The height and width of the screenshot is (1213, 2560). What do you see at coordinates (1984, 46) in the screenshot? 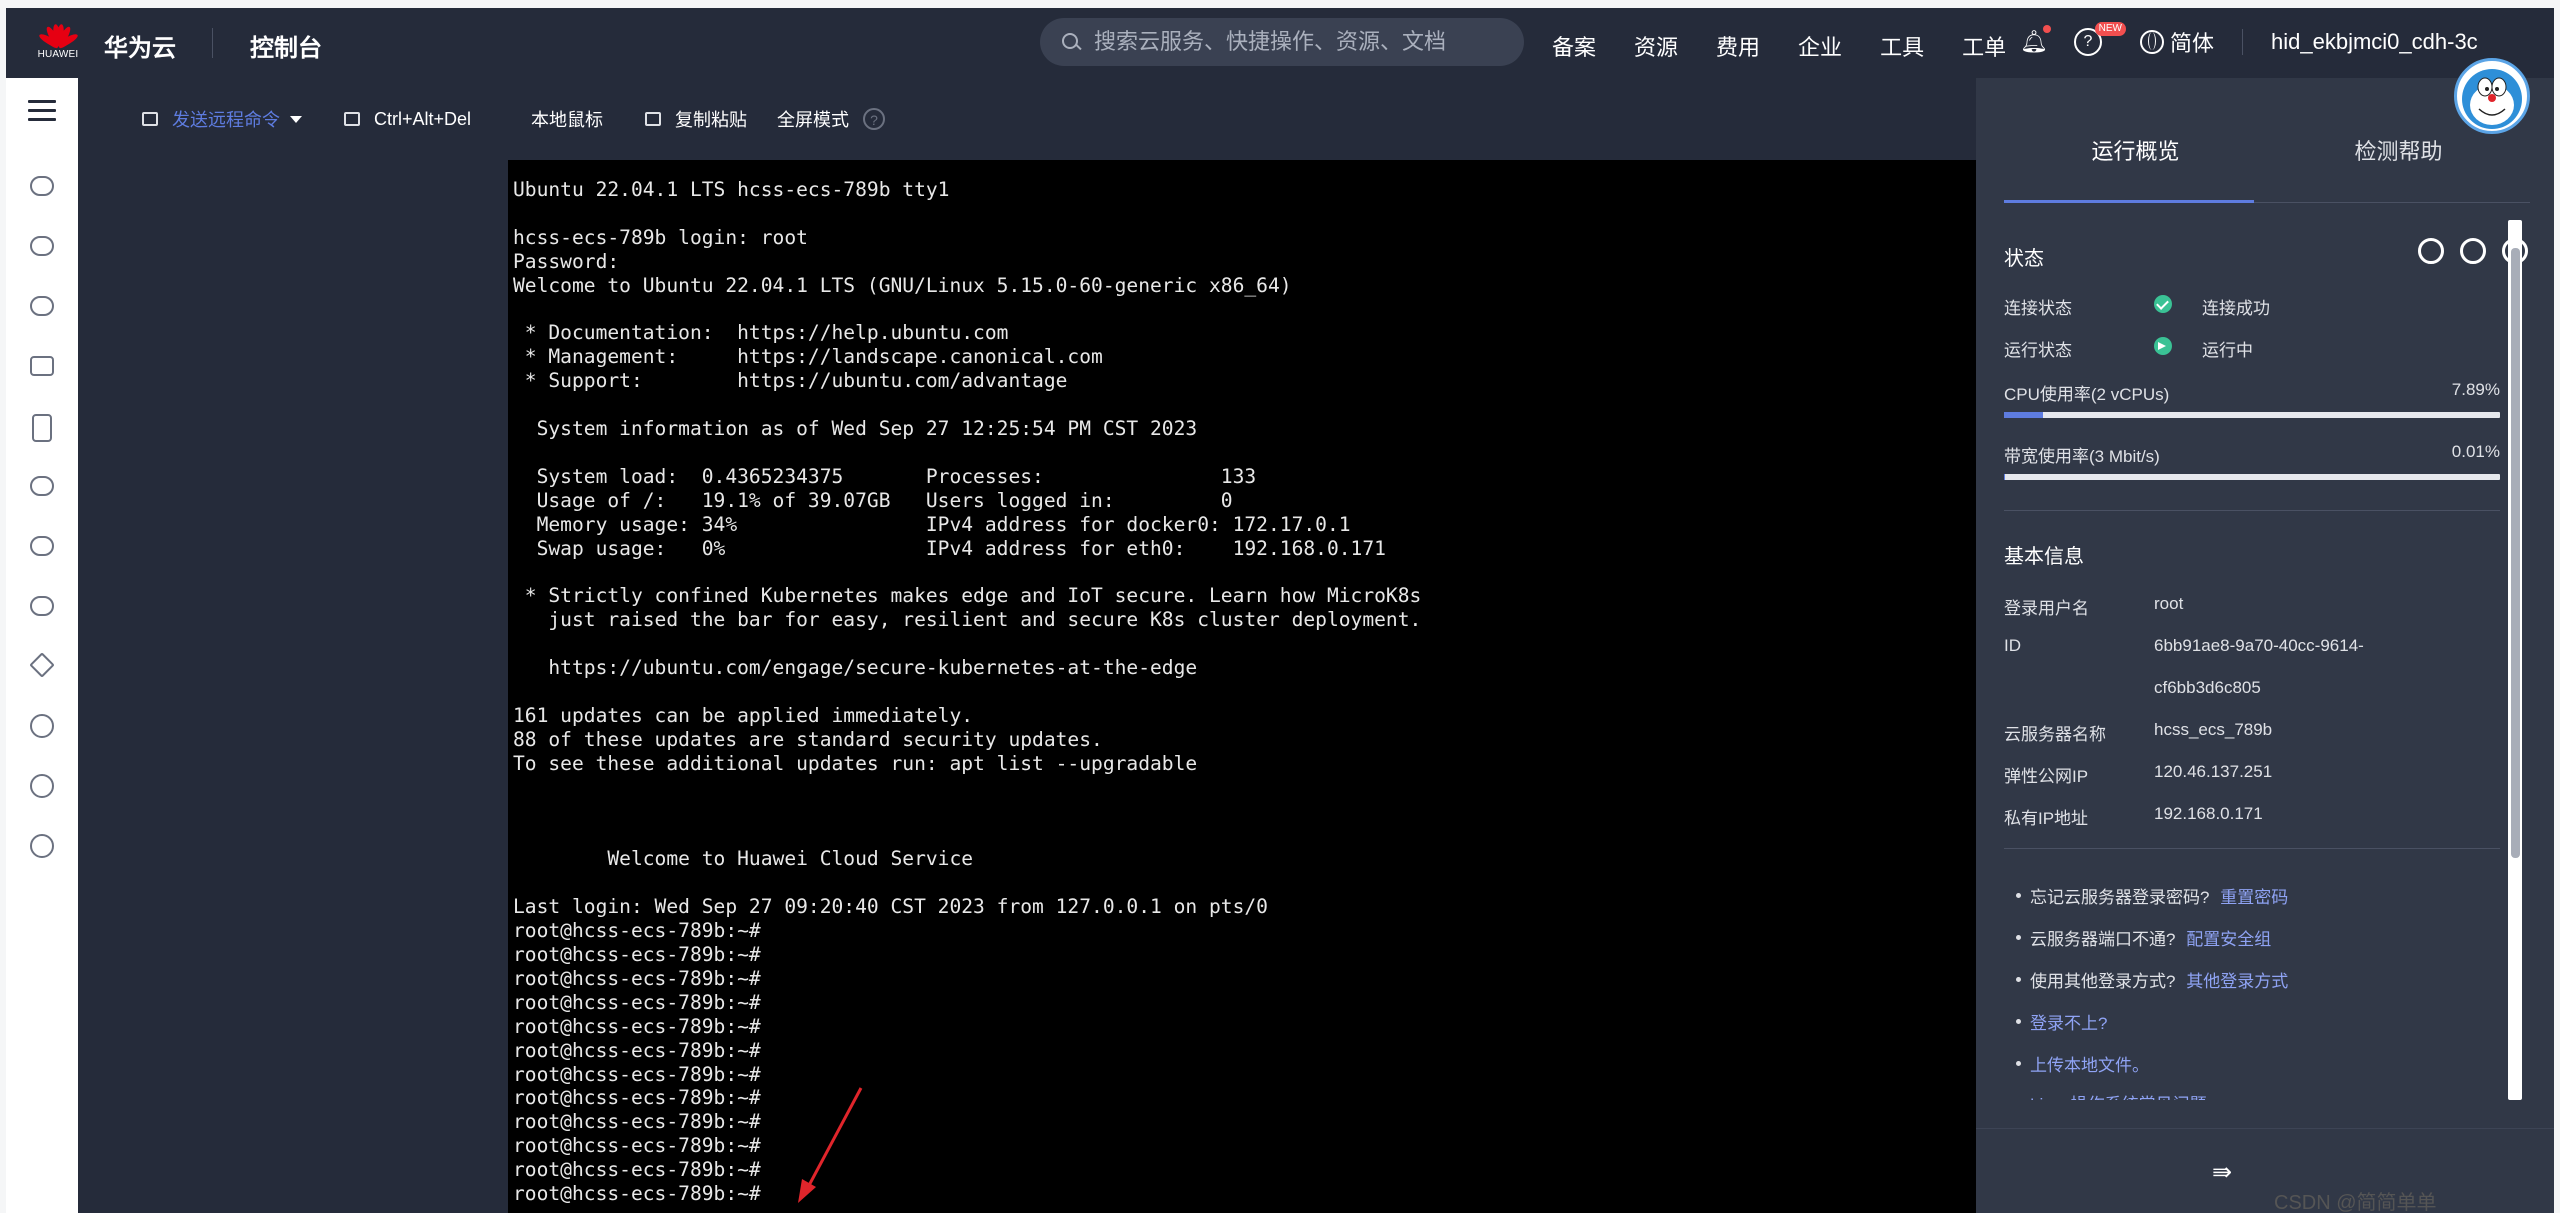
I see `nav-tickets: 工单` at bounding box center [1984, 46].